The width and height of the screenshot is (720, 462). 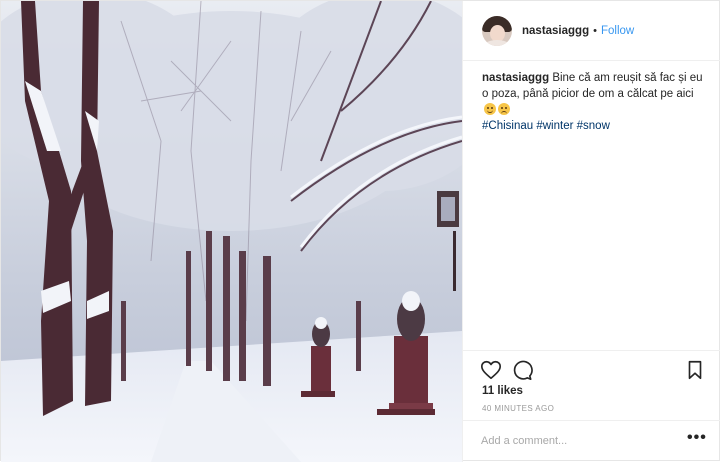 I want to click on likes-count: 11 likes, so click(x=502, y=391).